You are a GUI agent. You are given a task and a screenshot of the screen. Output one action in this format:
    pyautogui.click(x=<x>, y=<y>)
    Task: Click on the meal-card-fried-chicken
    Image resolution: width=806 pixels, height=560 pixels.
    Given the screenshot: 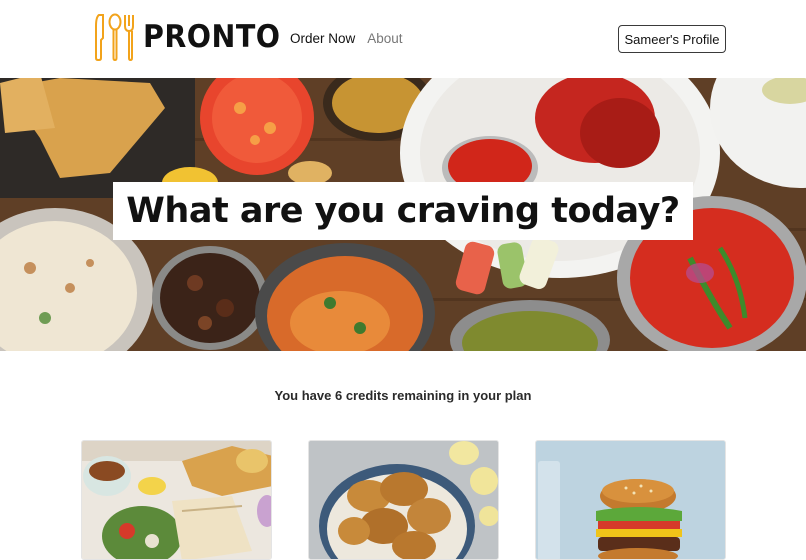 What is the action you would take?
    pyautogui.click(x=403, y=500)
    